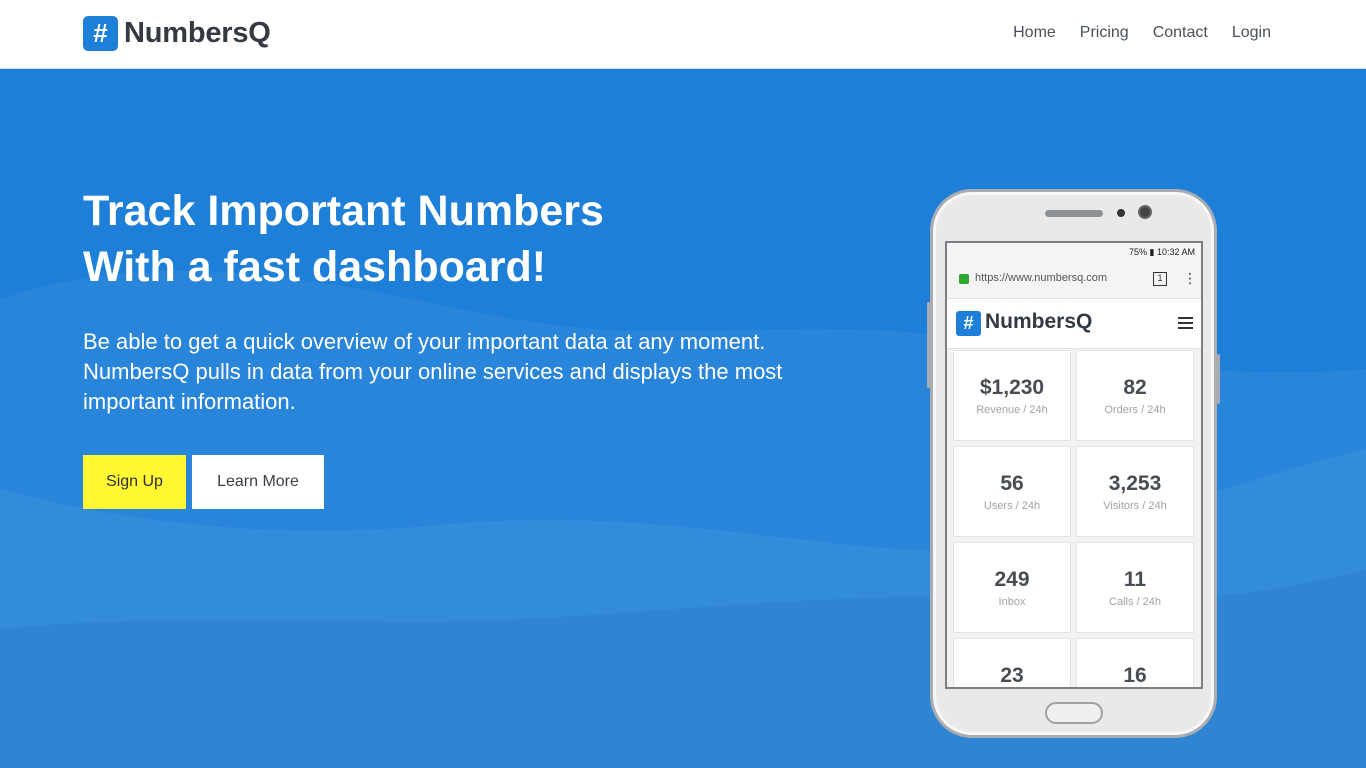  What do you see at coordinates (197, 33) in the screenshot?
I see `brand-name: NumbersQ` at bounding box center [197, 33].